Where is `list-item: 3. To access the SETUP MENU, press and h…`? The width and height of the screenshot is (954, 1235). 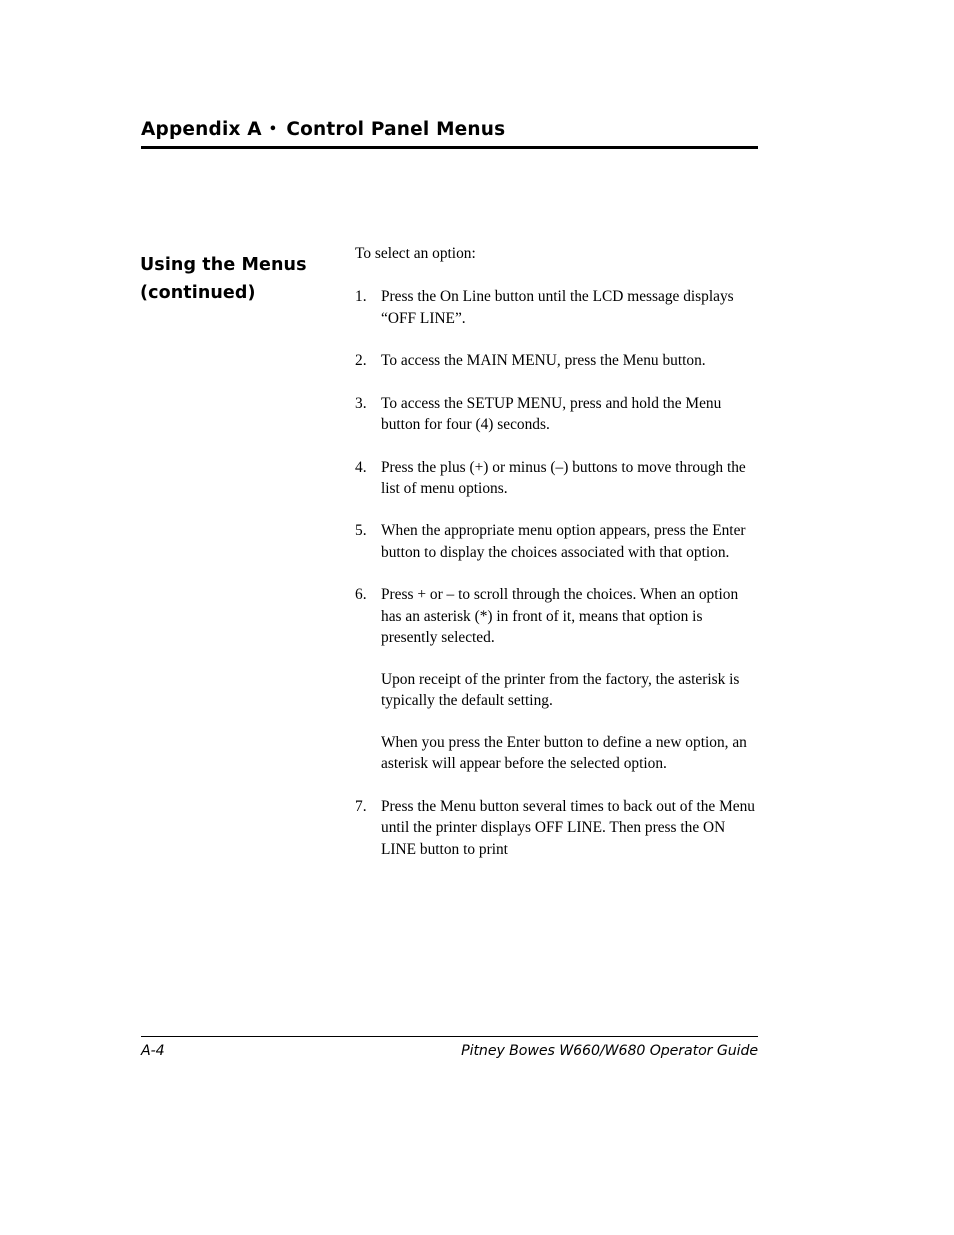 list-item: 3. To access the SETUP MENU, press and h… is located at coordinates (557, 414).